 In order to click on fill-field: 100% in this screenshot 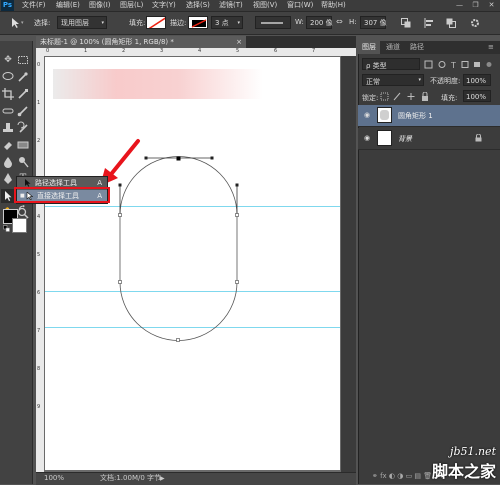, I will do `click(477, 96)`.